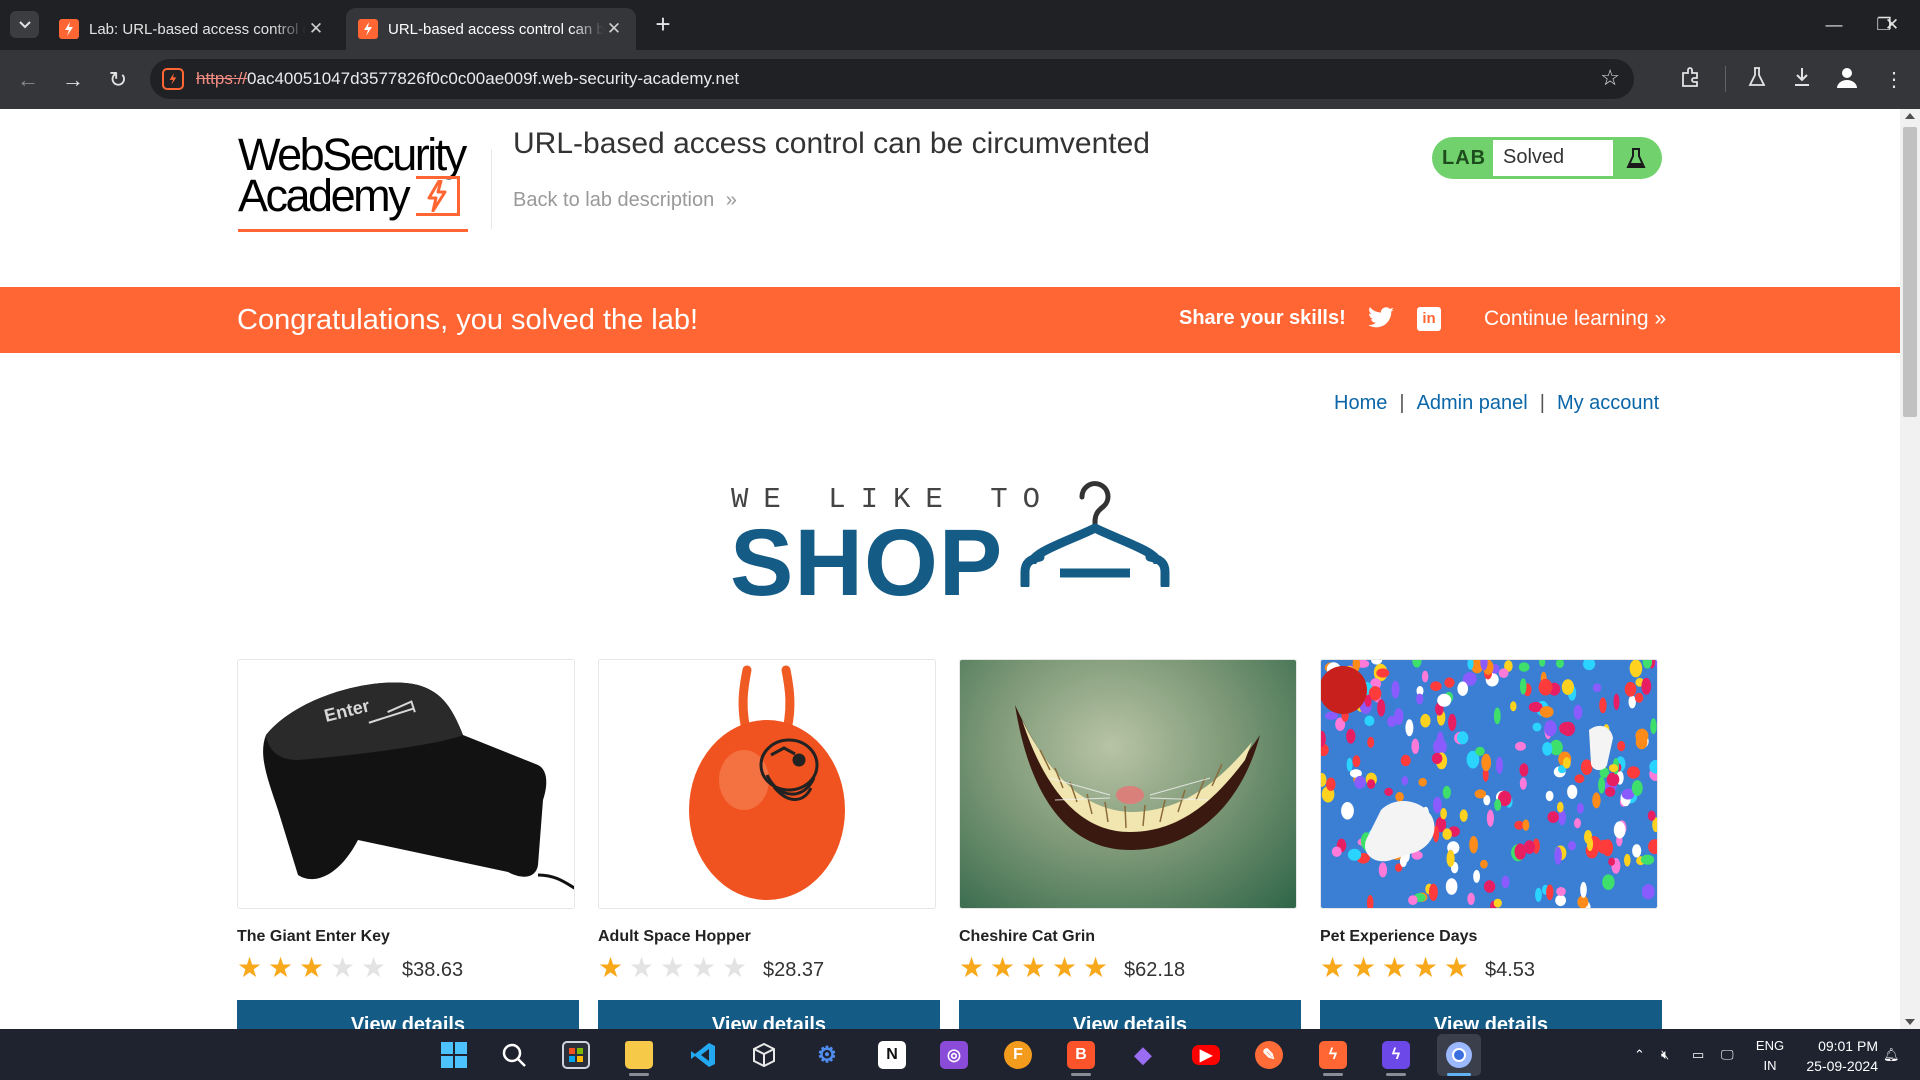 Image resolution: width=1920 pixels, height=1080 pixels. Describe the element at coordinates (1608, 403) in the screenshot. I see `my-account-link: My account` at that location.